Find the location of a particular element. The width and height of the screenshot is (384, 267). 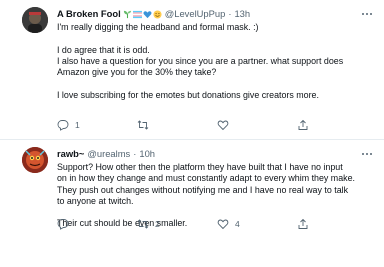

tweet-actions: 1 is located at coordinates (217, 125).